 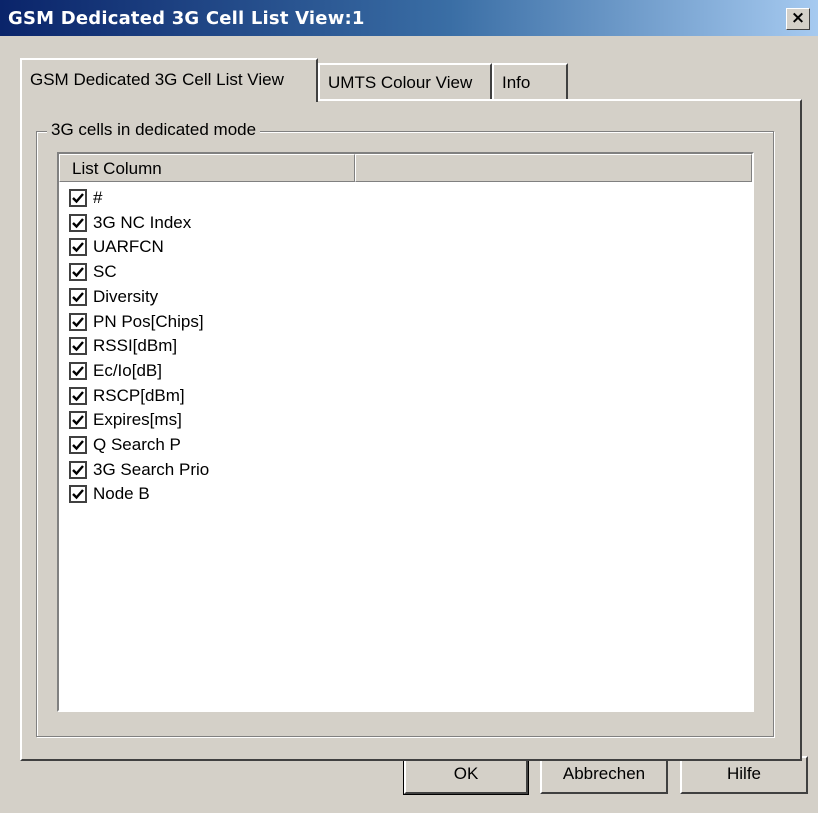 I want to click on tab-umts-colour-view: UMTS Colour View, so click(x=405, y=81).